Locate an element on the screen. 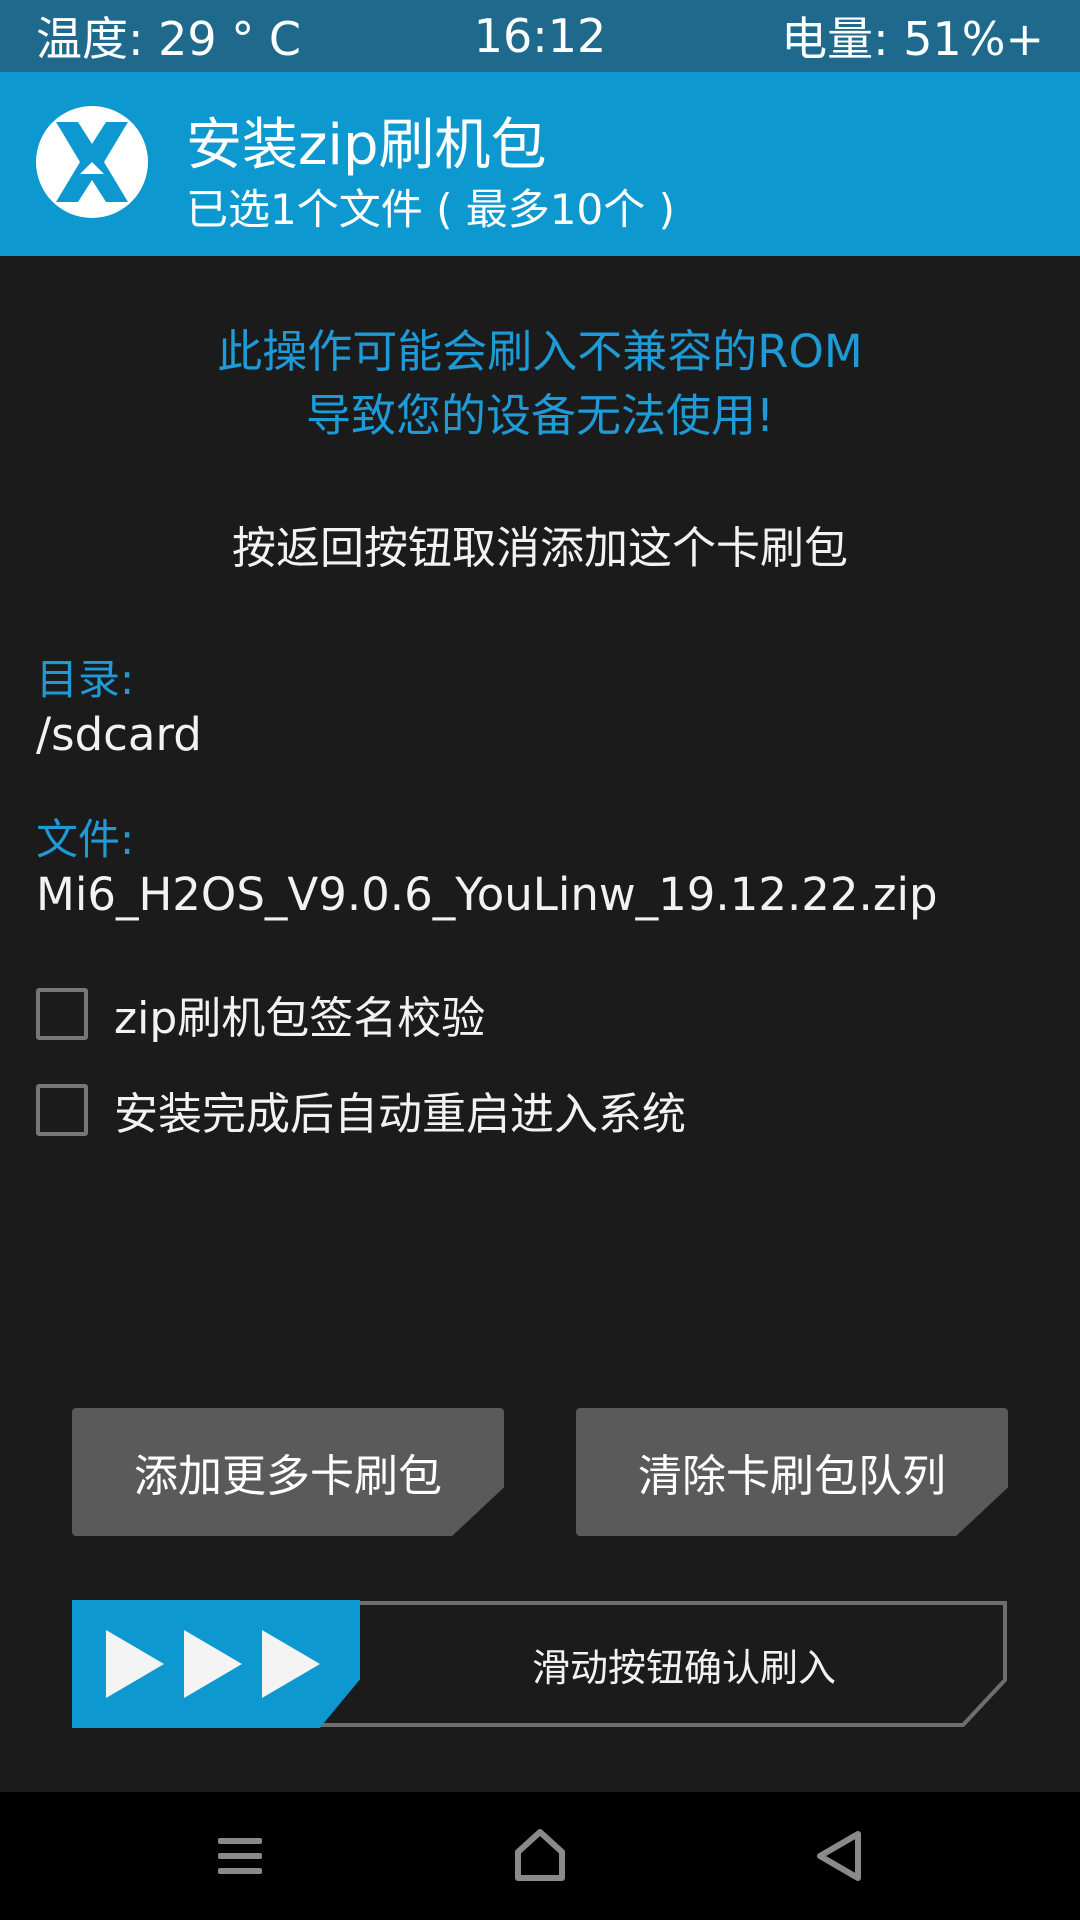 The width and height of the screenshot is (1080, 1920). warning-message: 此操作可能会刷入不兼容的ROM 导致您的设备无法使用! is located at coordinates (540, 384).